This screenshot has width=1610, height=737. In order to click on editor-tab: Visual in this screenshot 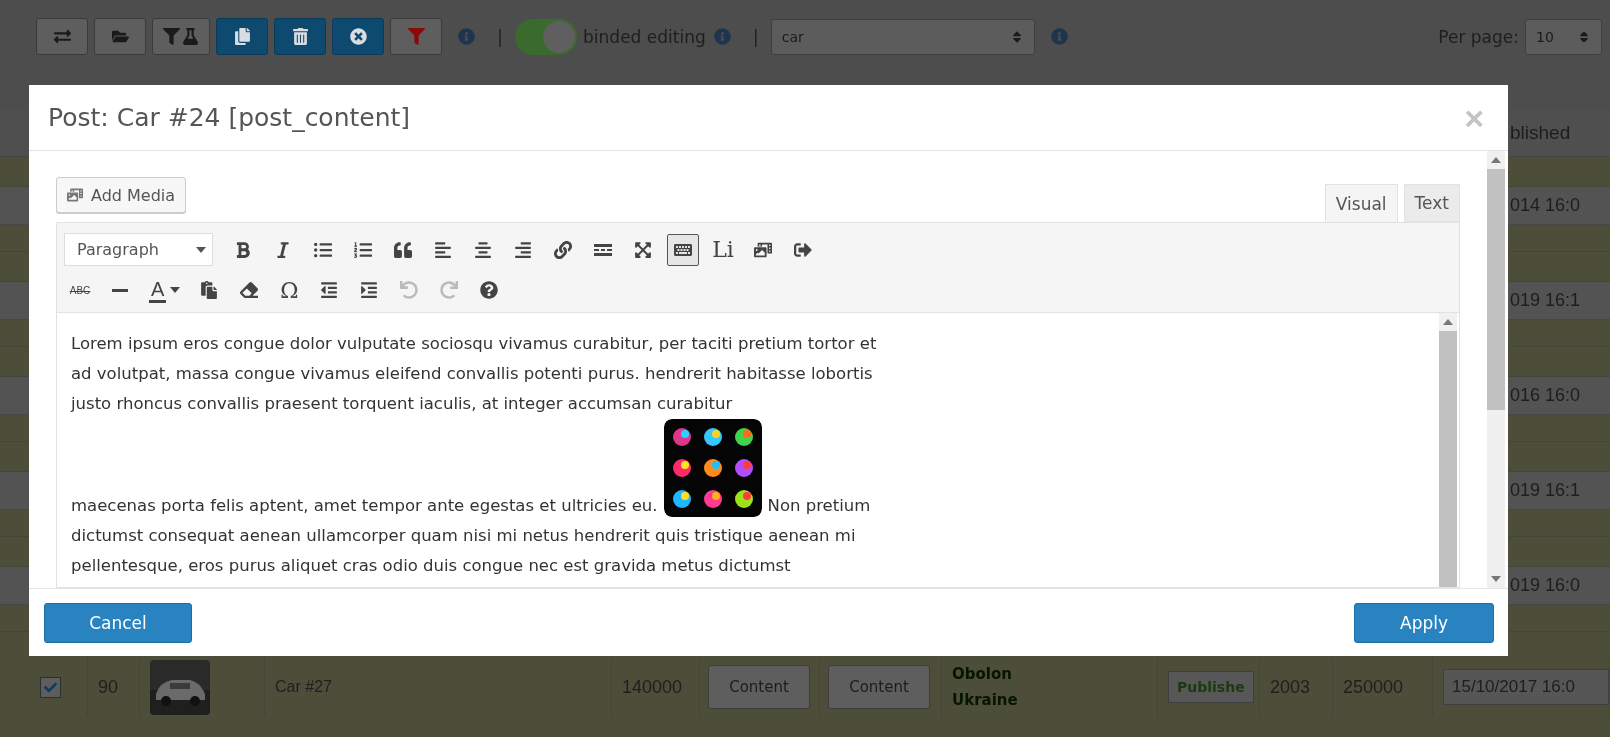, I will do `click(1361, 203)`.